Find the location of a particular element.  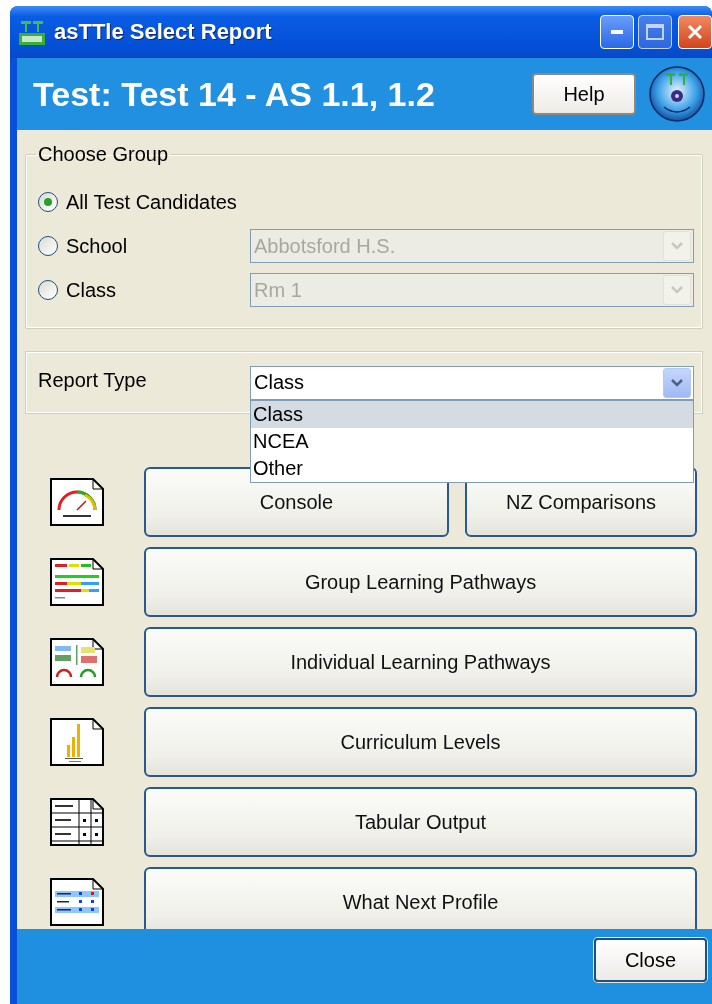

close-icon is located at coordinates (695, 32).